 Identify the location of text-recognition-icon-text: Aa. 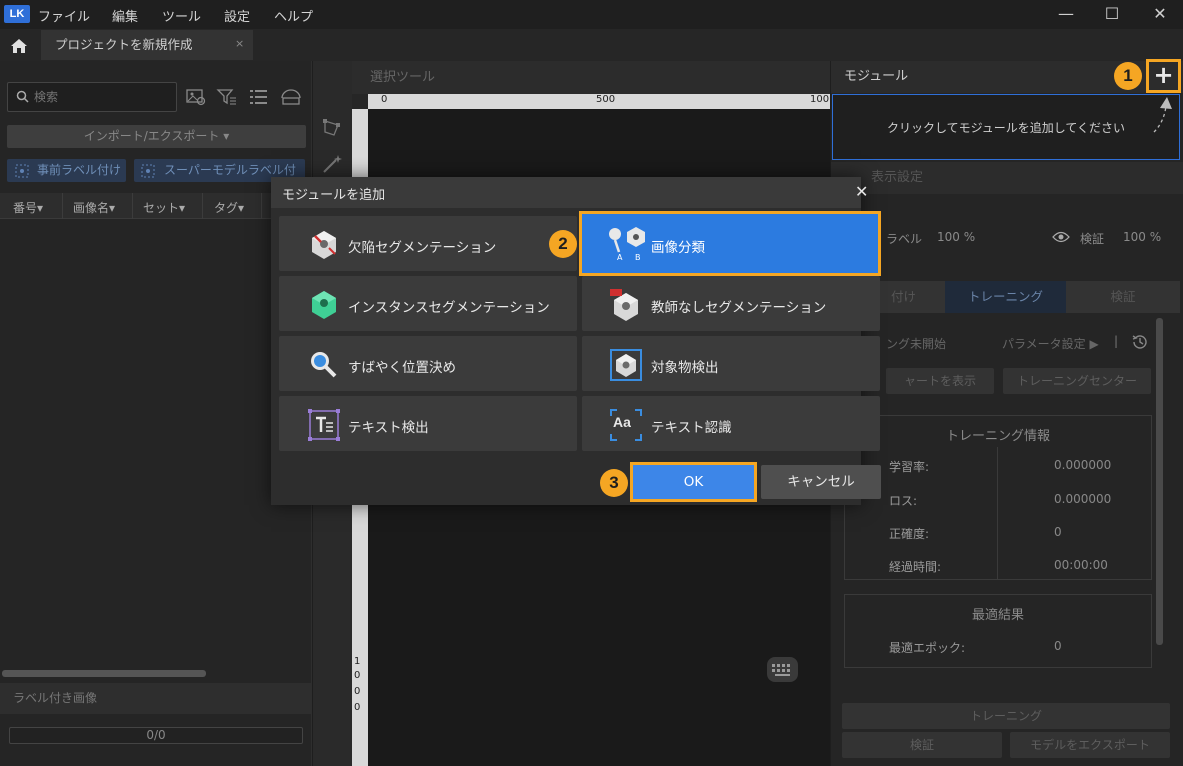
(622, 422).